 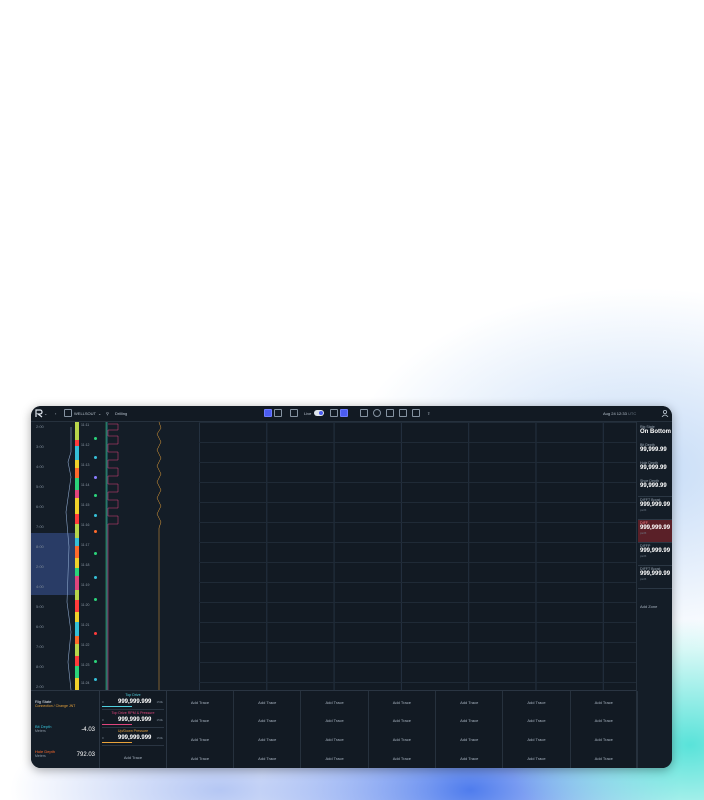 I want to click on logo-icon, so click(x=39, y=413).